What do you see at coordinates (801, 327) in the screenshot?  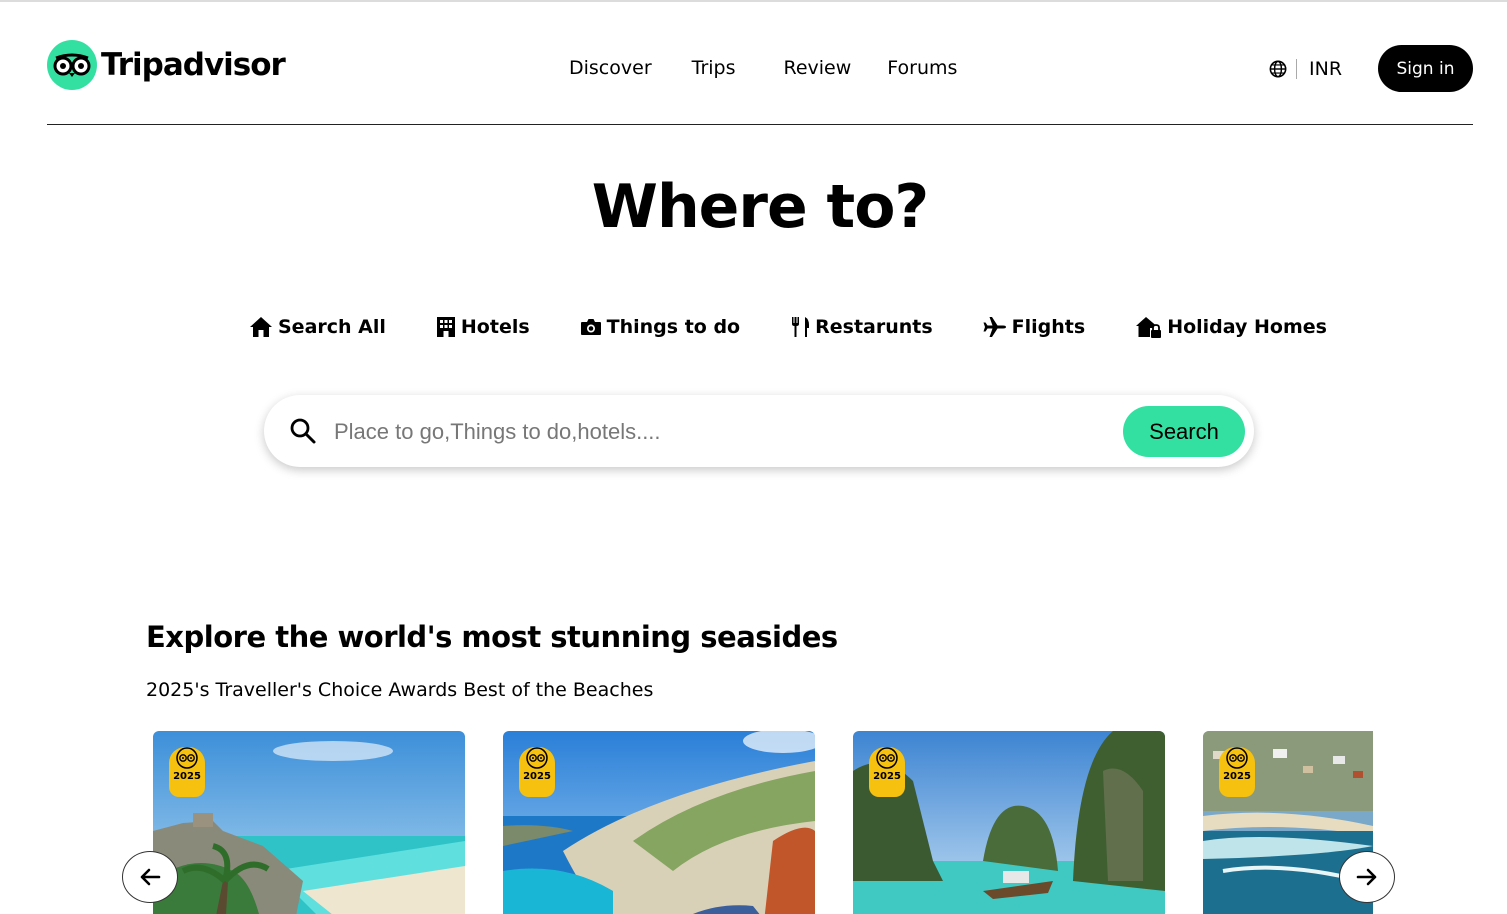 I see `utensils-icon` at bounding box center [801, 327].